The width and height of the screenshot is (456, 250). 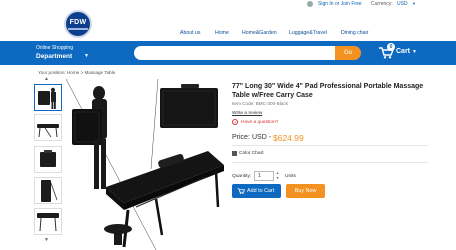 I want to click on user-icon, so click(x=310, y=4).